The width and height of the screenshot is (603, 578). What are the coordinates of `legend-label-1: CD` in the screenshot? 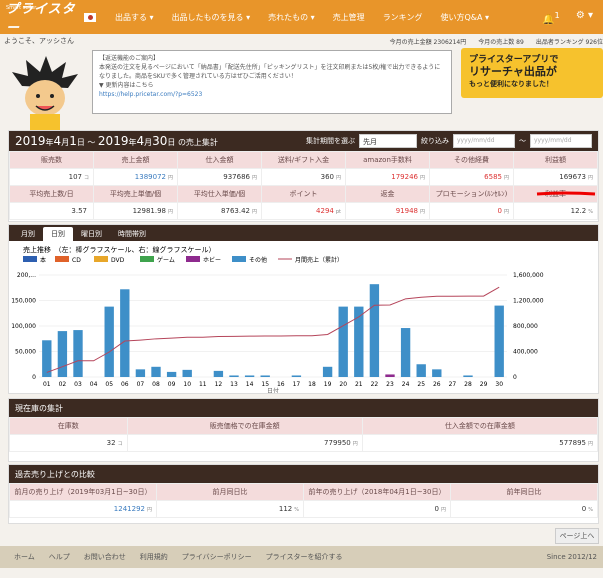 It's located at (76, 260).